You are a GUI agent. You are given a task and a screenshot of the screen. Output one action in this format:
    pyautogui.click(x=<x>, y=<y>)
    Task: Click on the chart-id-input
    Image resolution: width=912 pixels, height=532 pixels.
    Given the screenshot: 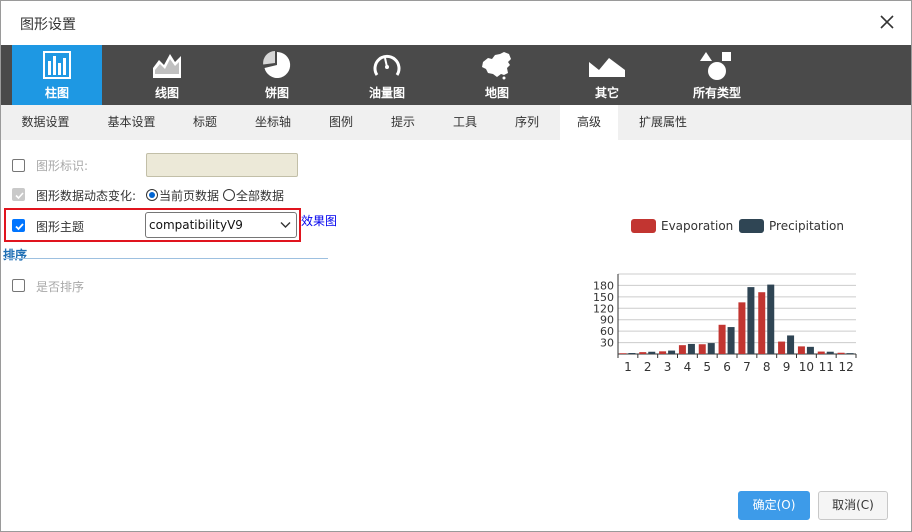 What is the action you would take?
    pyautogui.click(x=222, y=165)
    